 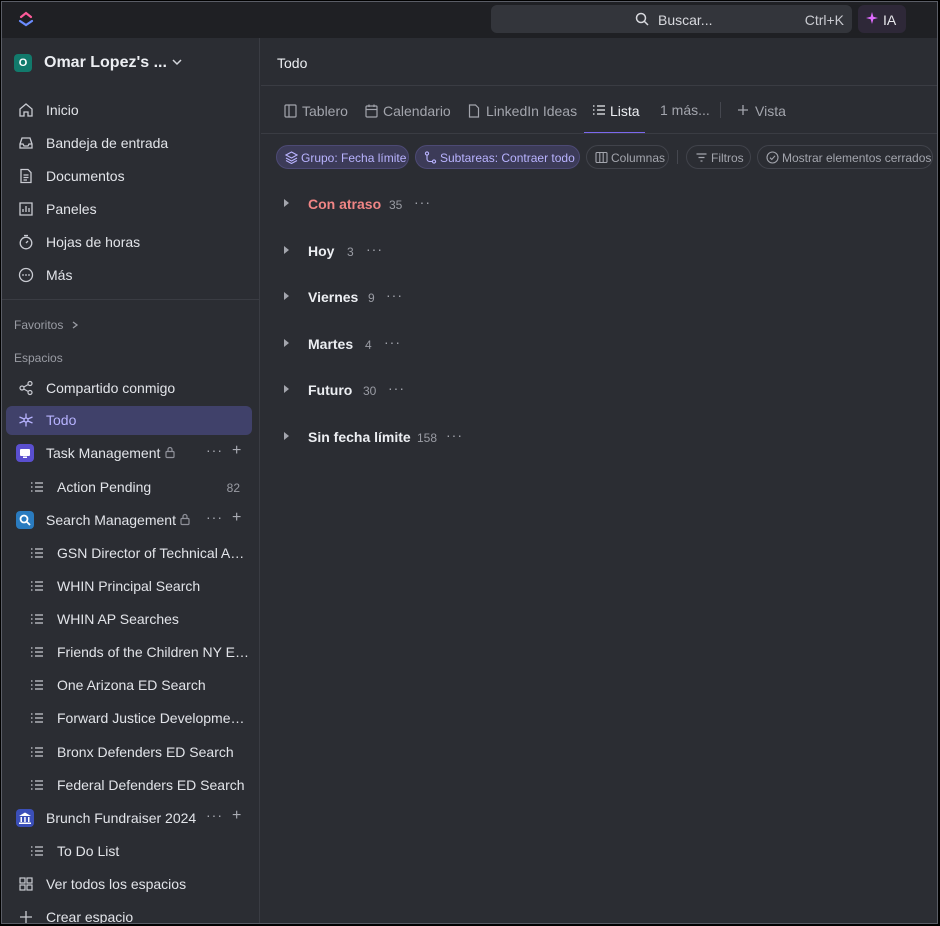 I want to click on chevron-down-icon, so click(x=177, y=62).